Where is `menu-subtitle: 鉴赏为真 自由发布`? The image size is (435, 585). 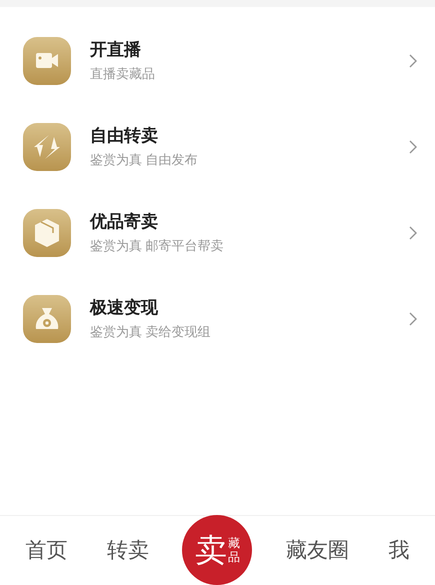
menu-subtitle: 鉴赏为真 自由发布 is located at coordinates (144, 160).